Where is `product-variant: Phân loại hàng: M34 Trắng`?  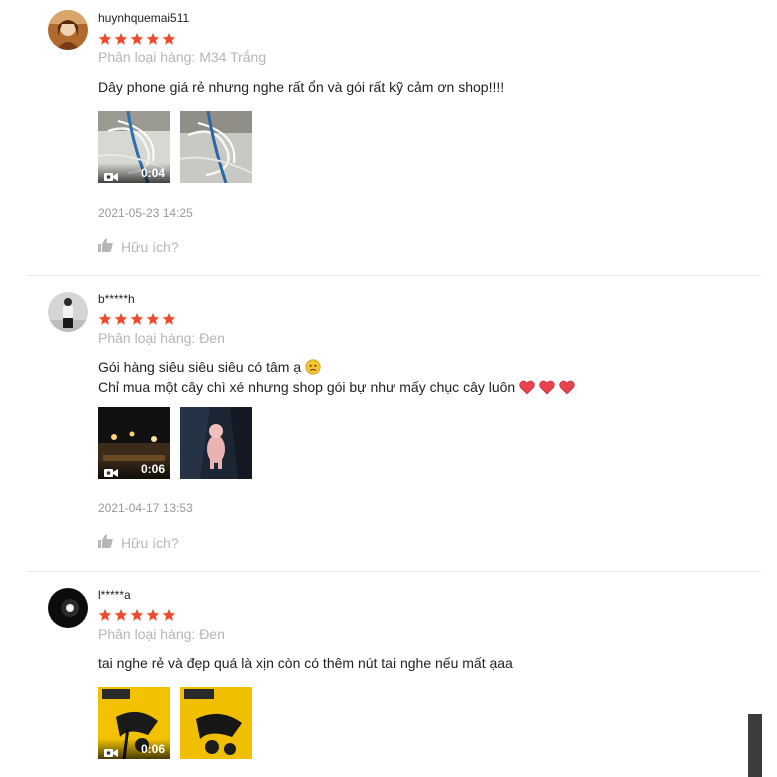
product-variant: Phân loại hàng: M34 Trắng is located at coordinates (182, 57).